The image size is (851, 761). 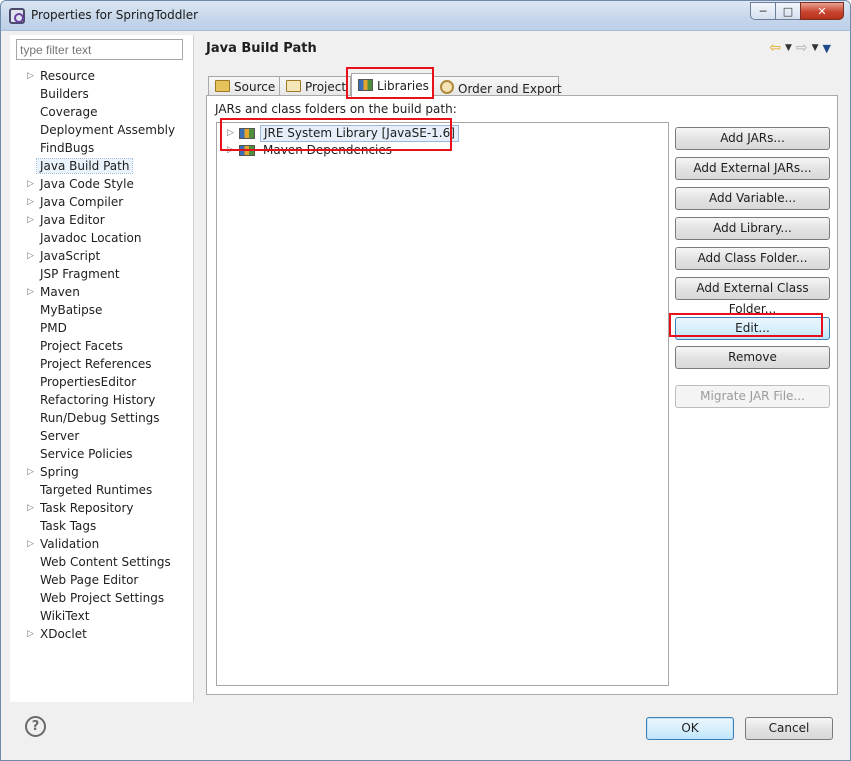 I want to click on sidebar-item-label: Server, so click(x=60, y=436).